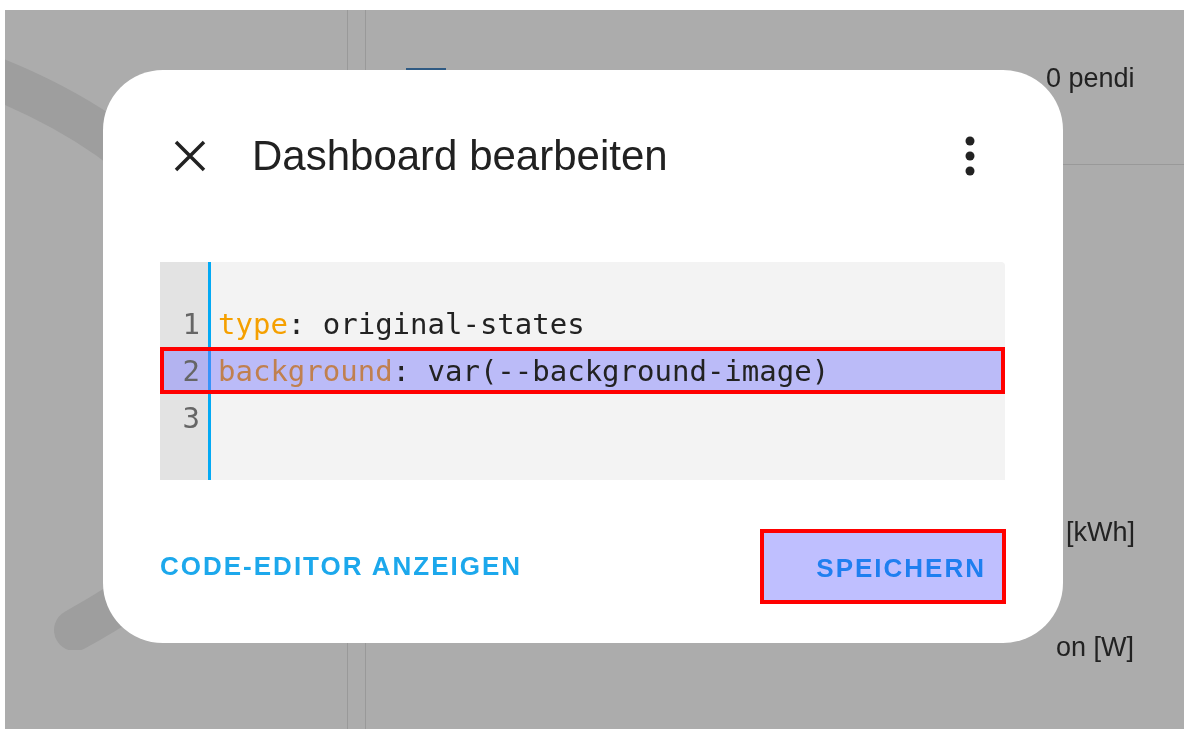  What do you see at coordinates (460, 156) in the screenshot?
I see `dialog-title: Dashboard bearbeiten` at bounding box center [460, 156].